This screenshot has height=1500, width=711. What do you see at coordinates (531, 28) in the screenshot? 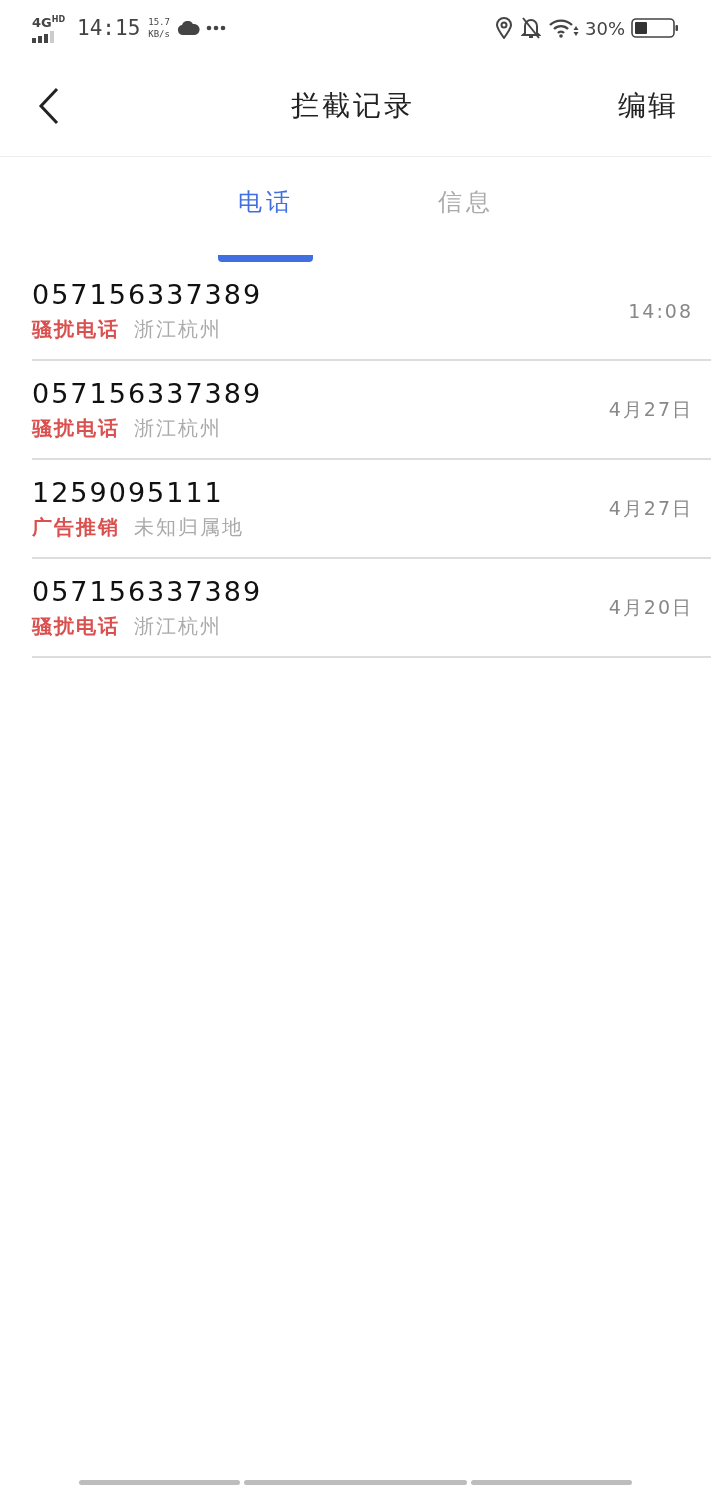
I see `bell-off-icon` at bounding box center [531, 28].